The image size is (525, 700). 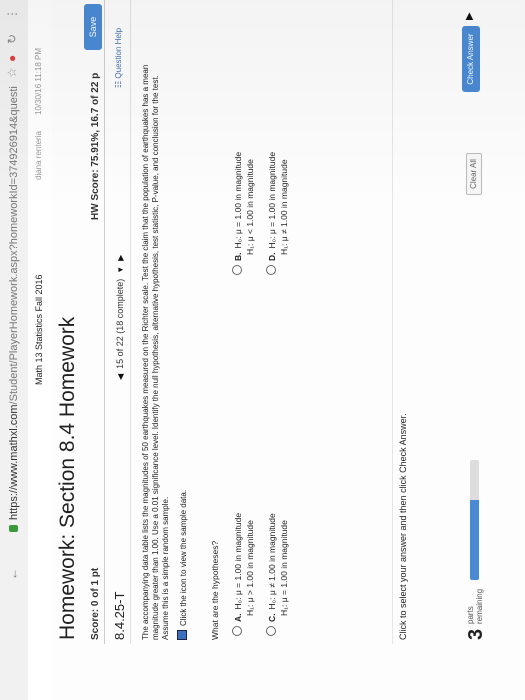 I want to click on question-text-line: Assume this is a simple random sample., so click(x=165, y=568).